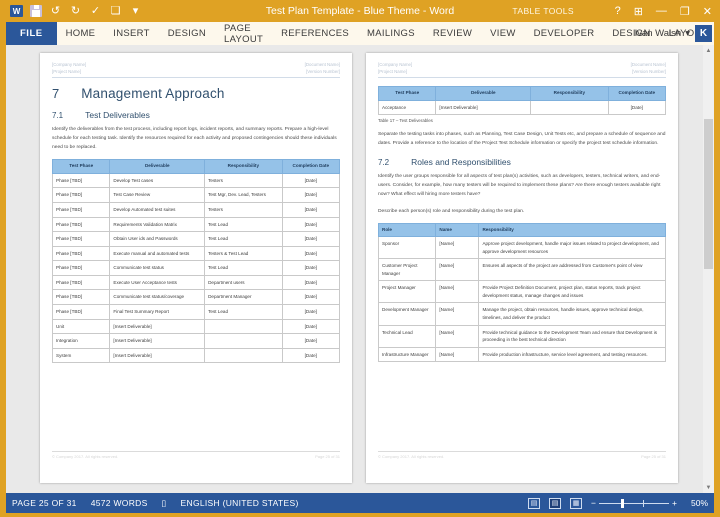 This screenshot has height=517, width=720. What do you see at coordinates (131, 33) in the screenshot?
I see `tab-insert: INSERT` at bounding box center [131, 33].